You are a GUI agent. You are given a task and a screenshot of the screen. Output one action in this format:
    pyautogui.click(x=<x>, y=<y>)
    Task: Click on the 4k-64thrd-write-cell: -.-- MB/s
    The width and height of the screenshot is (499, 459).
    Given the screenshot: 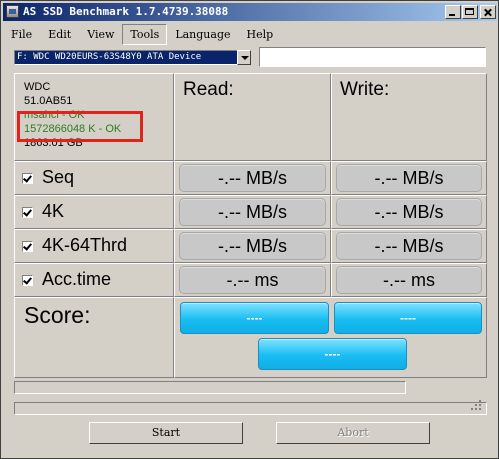 What is the action you would take?
    pyautogui.click(x=409, y=246)
    